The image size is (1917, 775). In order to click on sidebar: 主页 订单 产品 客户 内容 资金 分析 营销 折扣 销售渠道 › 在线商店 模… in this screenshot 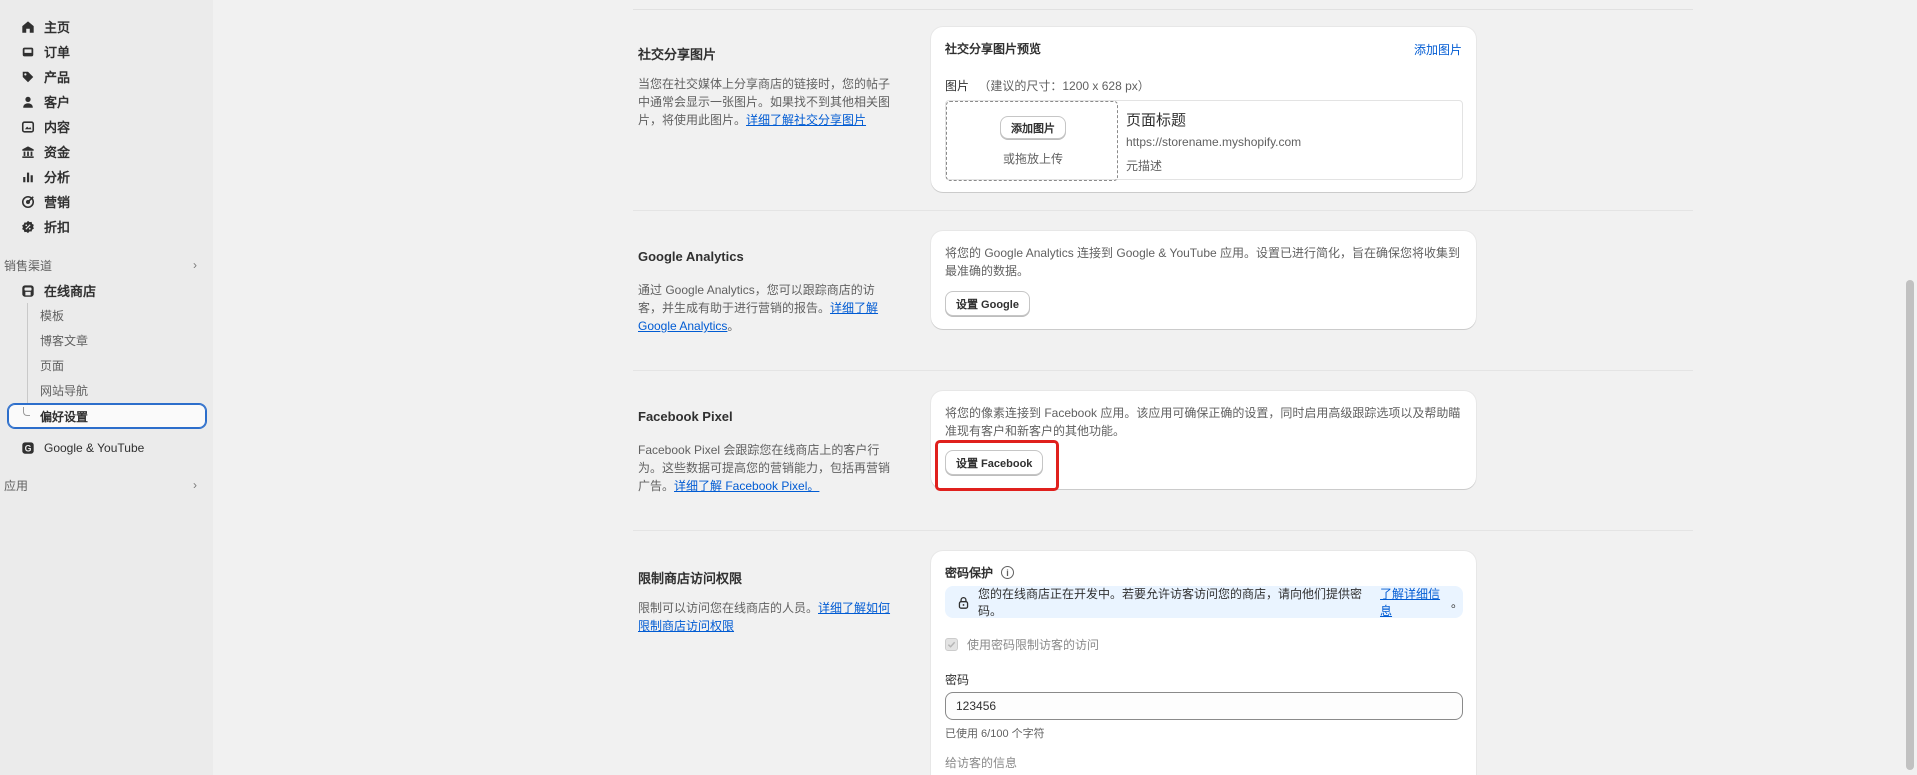, I will do `click(106, 387)`.